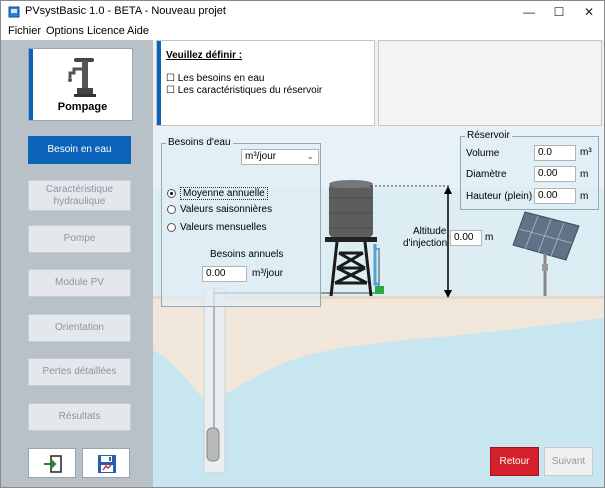 The image size is (605, 488). I want to click on hauteur-unit: m, so click(584, 196).